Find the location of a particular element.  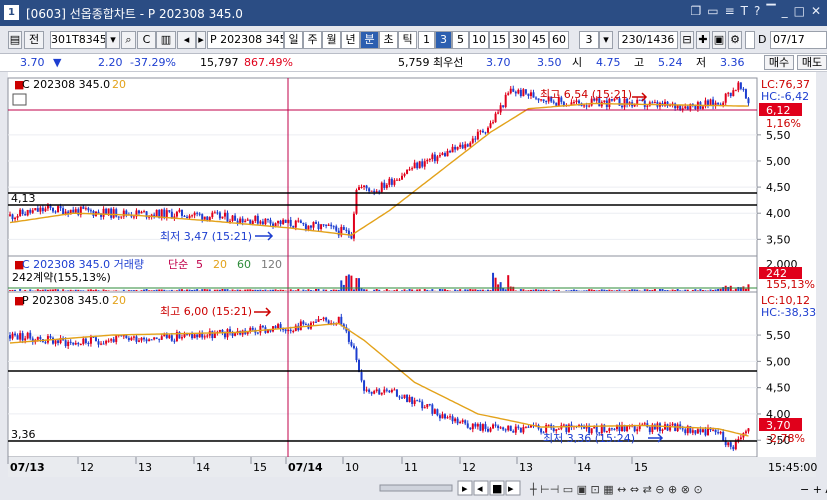

count-select: 3 is located at coordinates (589, 40).